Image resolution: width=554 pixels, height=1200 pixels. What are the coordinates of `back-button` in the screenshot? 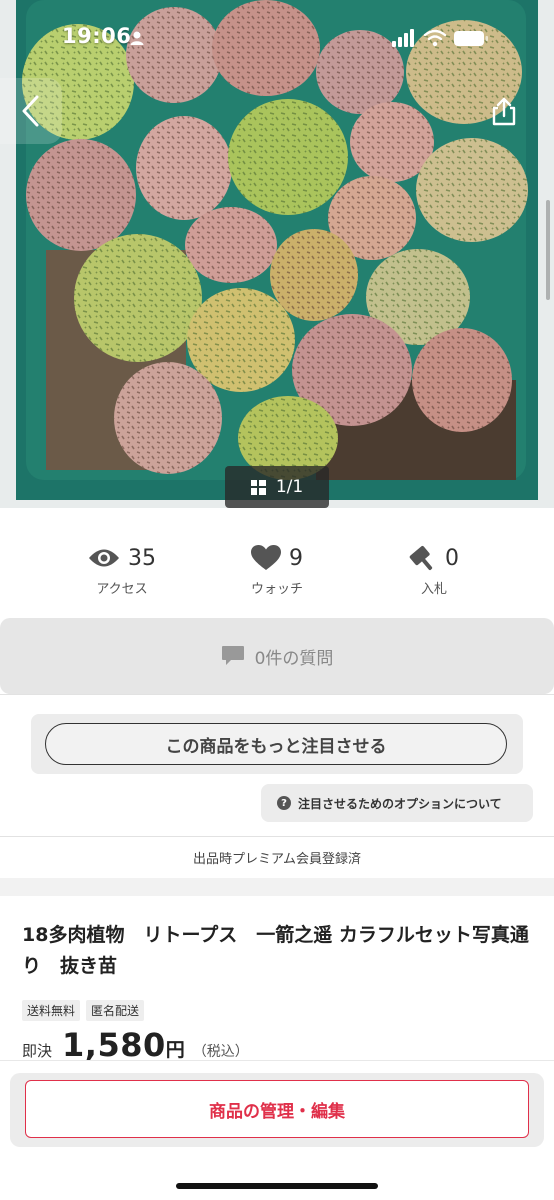 It's located at (31, 111).